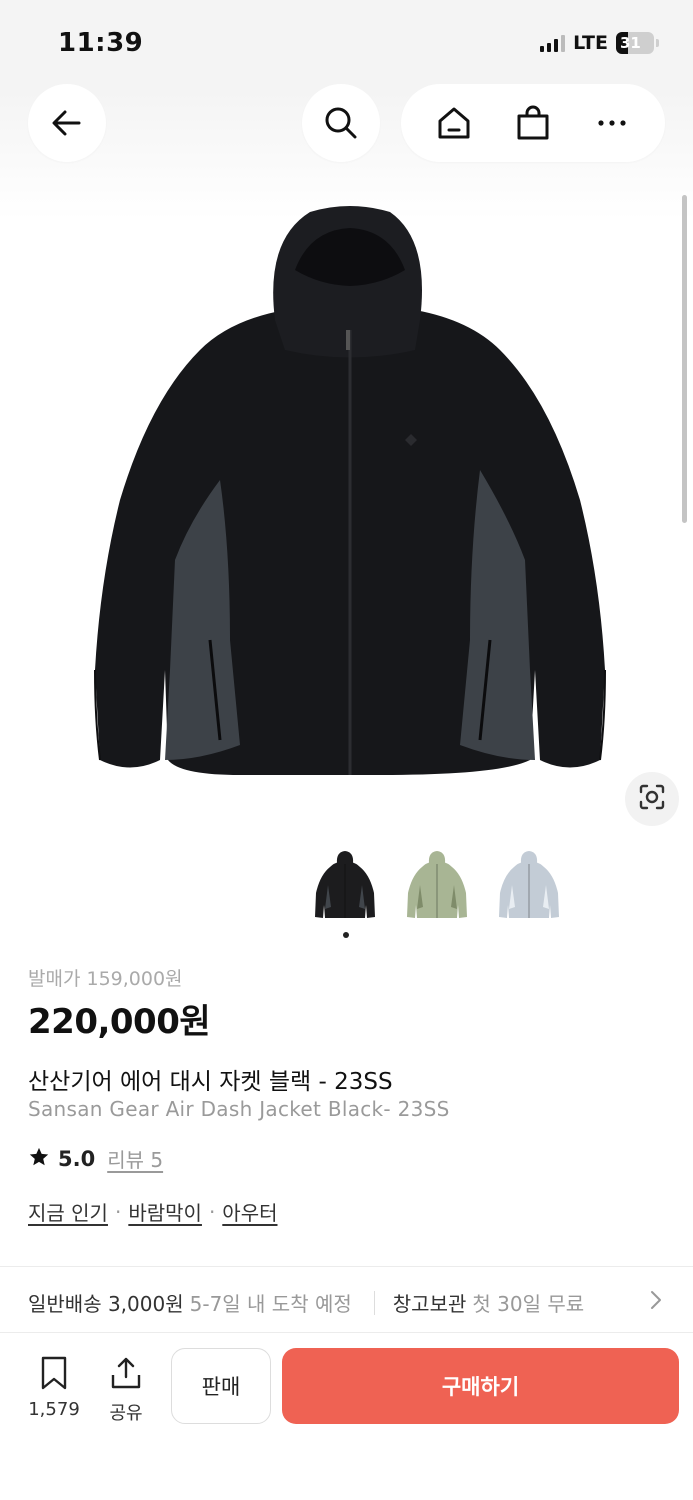  What do you see at coordinates (429, 1304) in the screenshot?
I see `storage-label: 창고보관` at bounding box center [429, 1304].